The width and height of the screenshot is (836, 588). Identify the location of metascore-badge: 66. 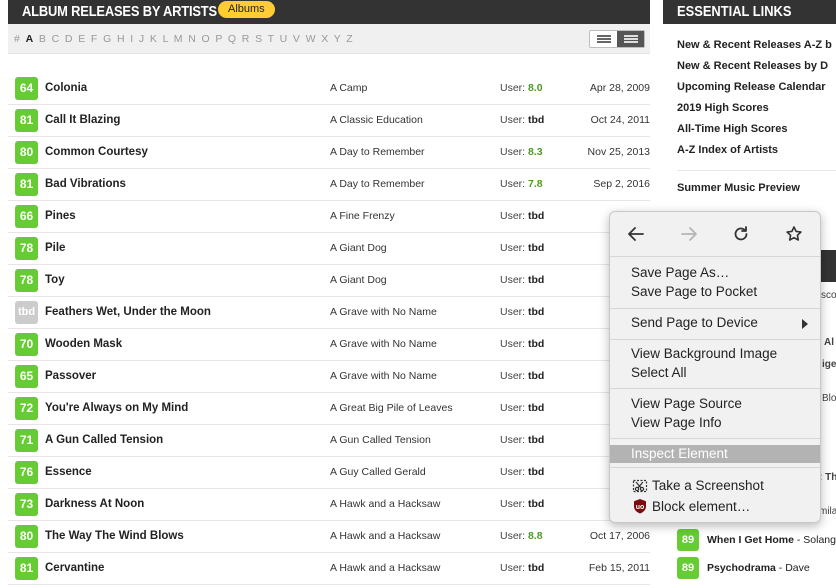
(26, 216).